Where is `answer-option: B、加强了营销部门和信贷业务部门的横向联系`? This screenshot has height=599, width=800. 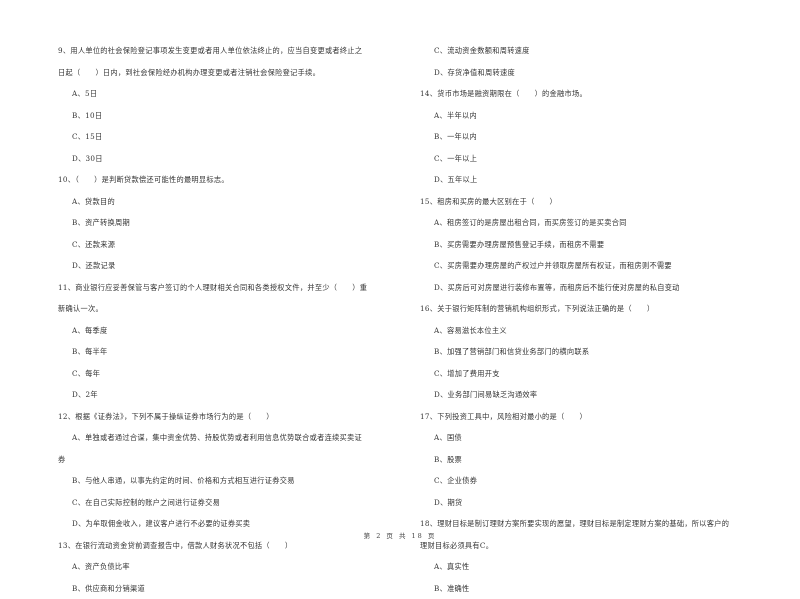 answer-option: B、加强了营销部门和信贷业务部门的横向联系 is located at coordinates (592, 352).